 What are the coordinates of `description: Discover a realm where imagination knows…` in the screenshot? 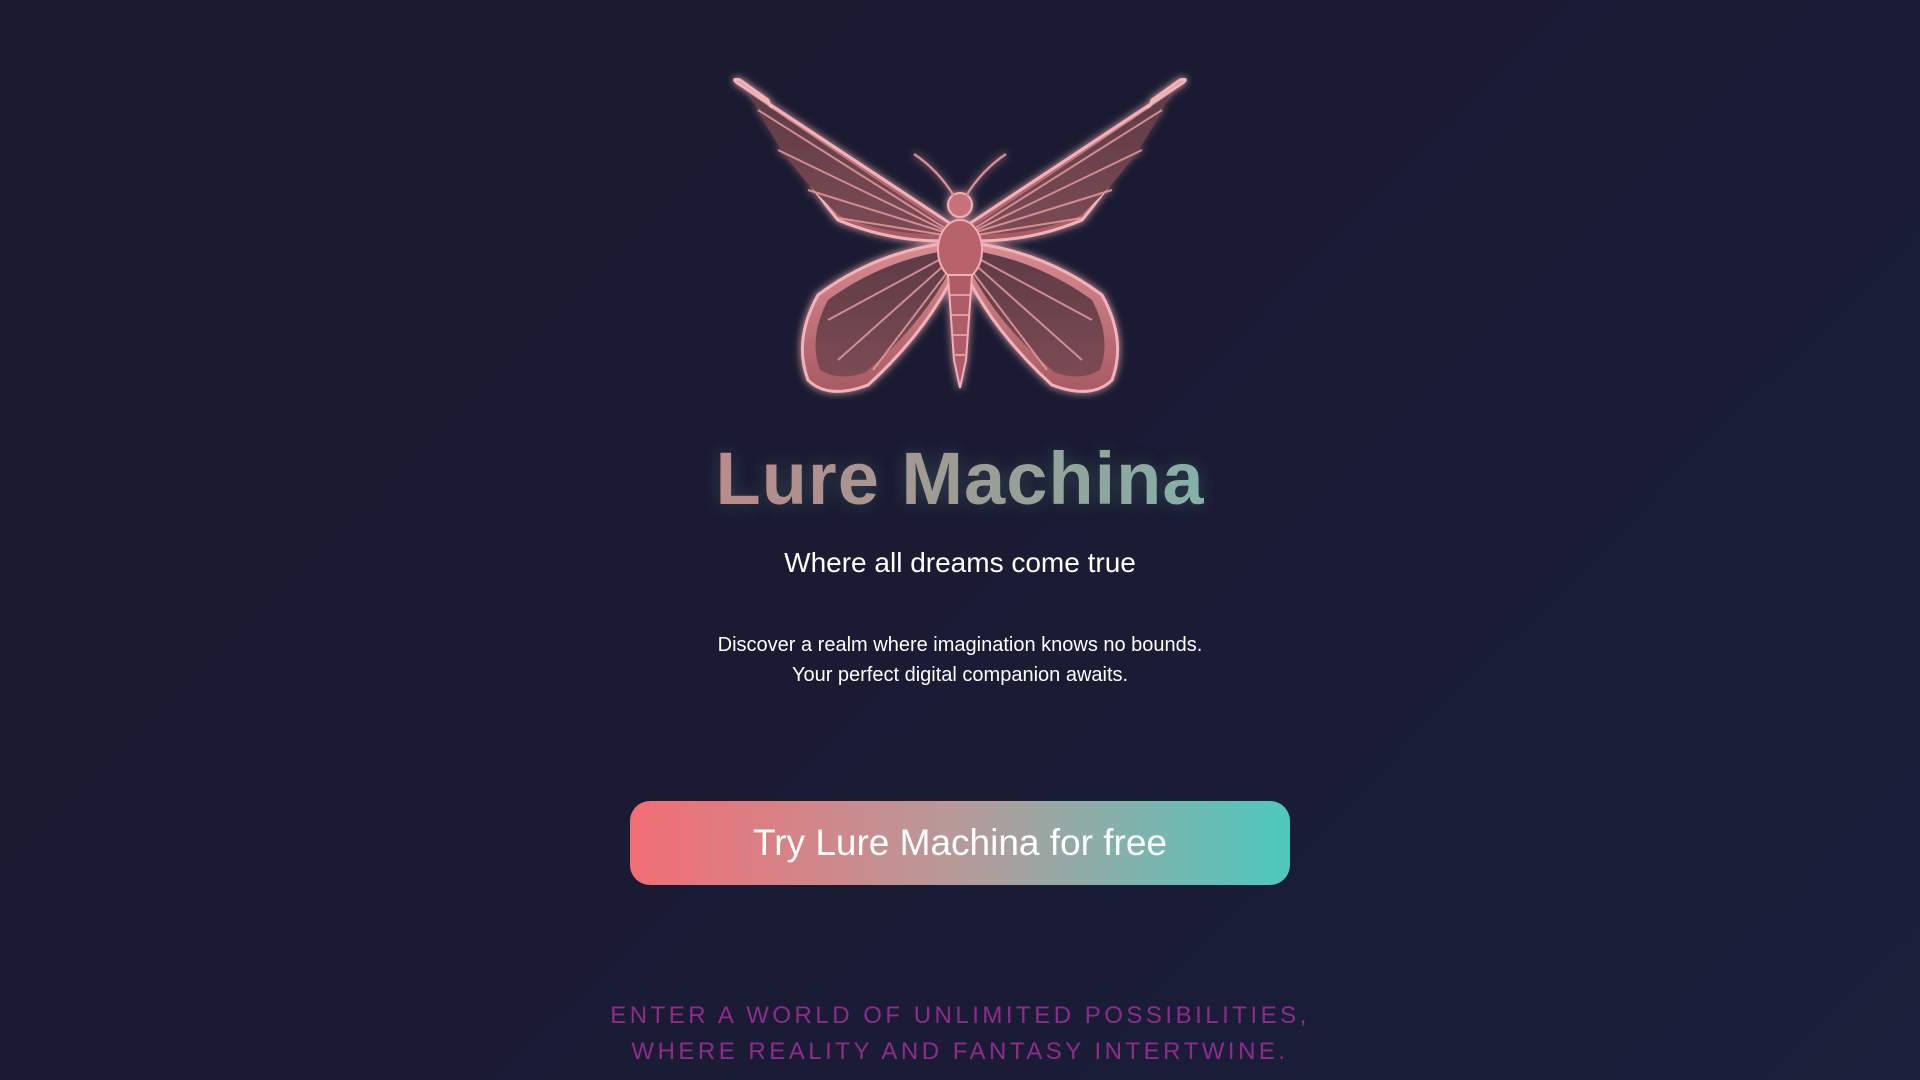 It's located at (960, 660).